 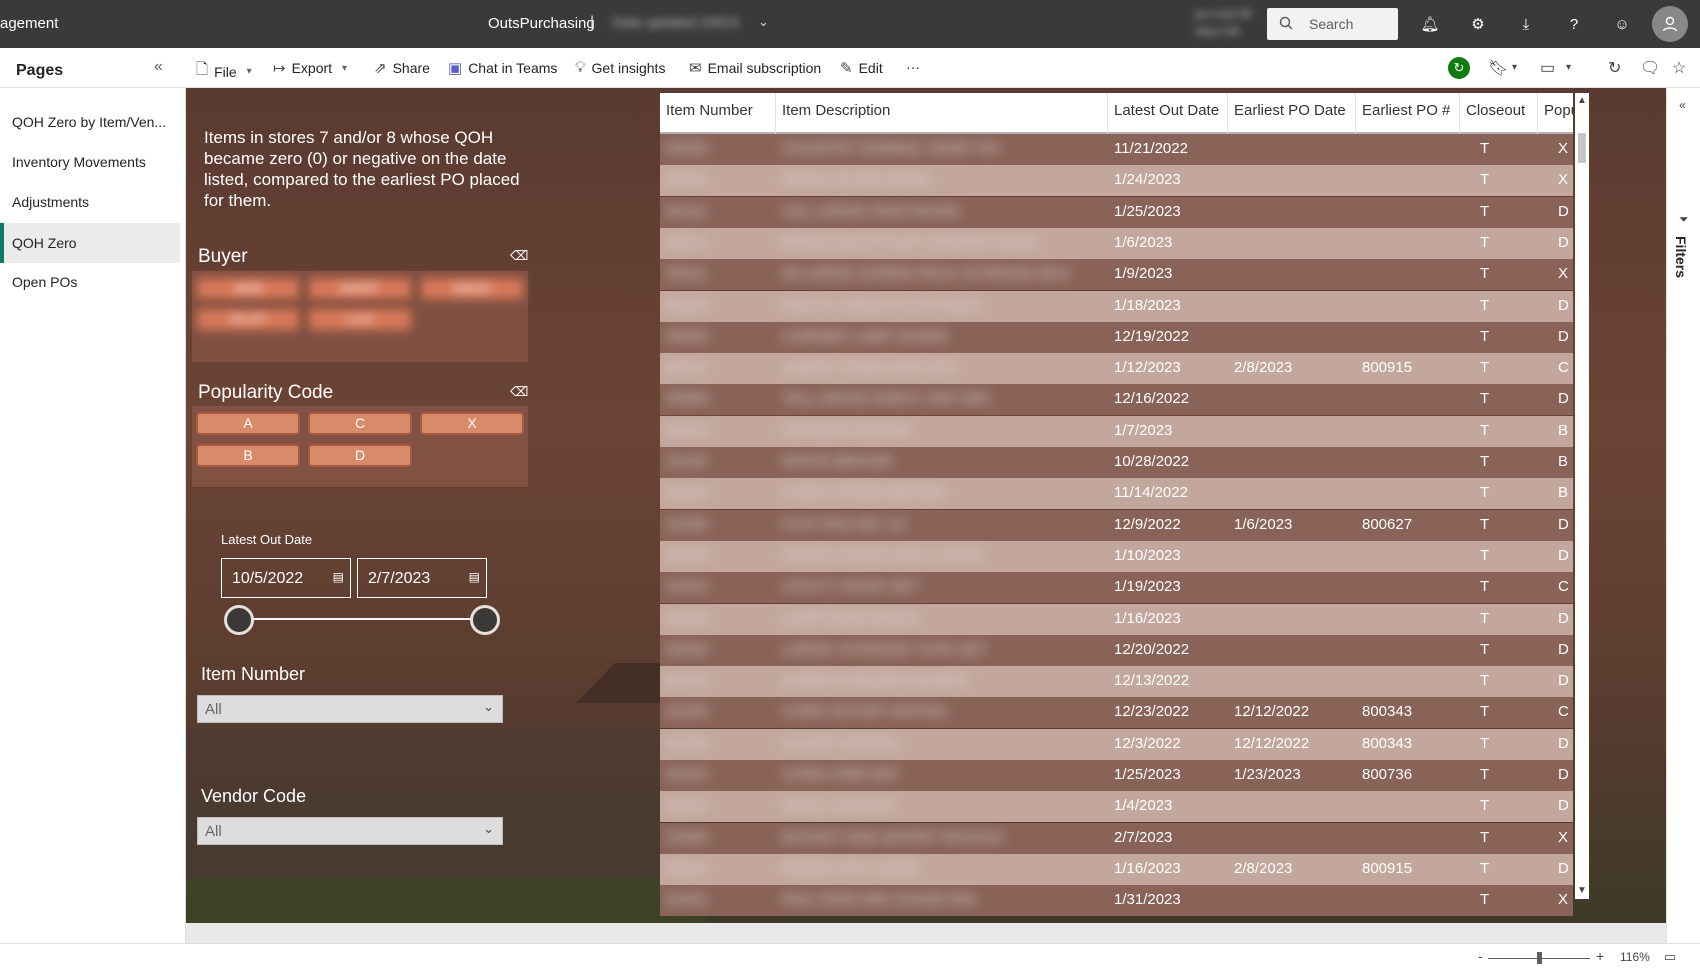 What do you see at coordinates (502, 68) in the screenshot?
I see `chat-in-teams-button: ▣ Chat in Teams` at bounding box center [502, 68].